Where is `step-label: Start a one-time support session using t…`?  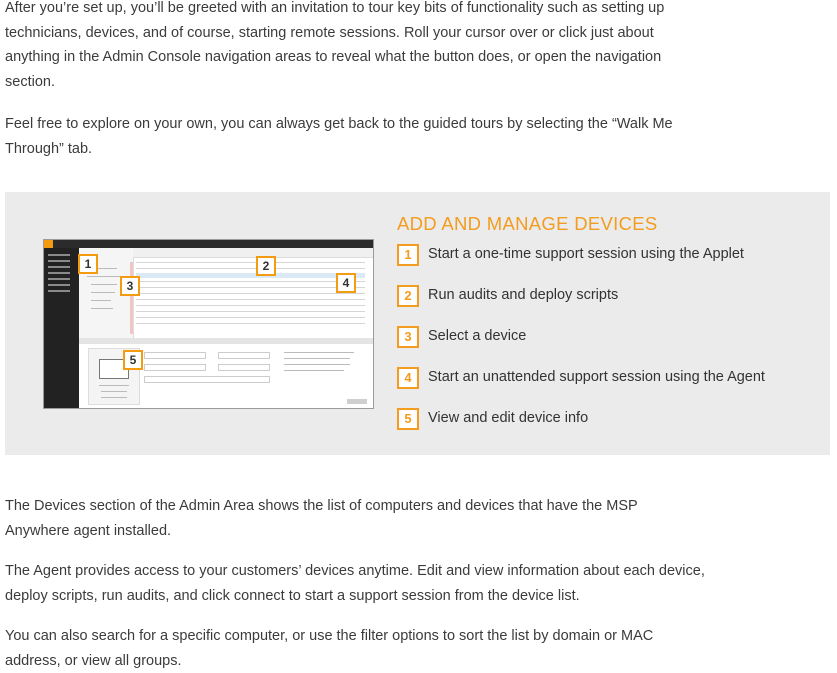 step-label: Start a one-time support session using t… is located at coordinates (586, 254).